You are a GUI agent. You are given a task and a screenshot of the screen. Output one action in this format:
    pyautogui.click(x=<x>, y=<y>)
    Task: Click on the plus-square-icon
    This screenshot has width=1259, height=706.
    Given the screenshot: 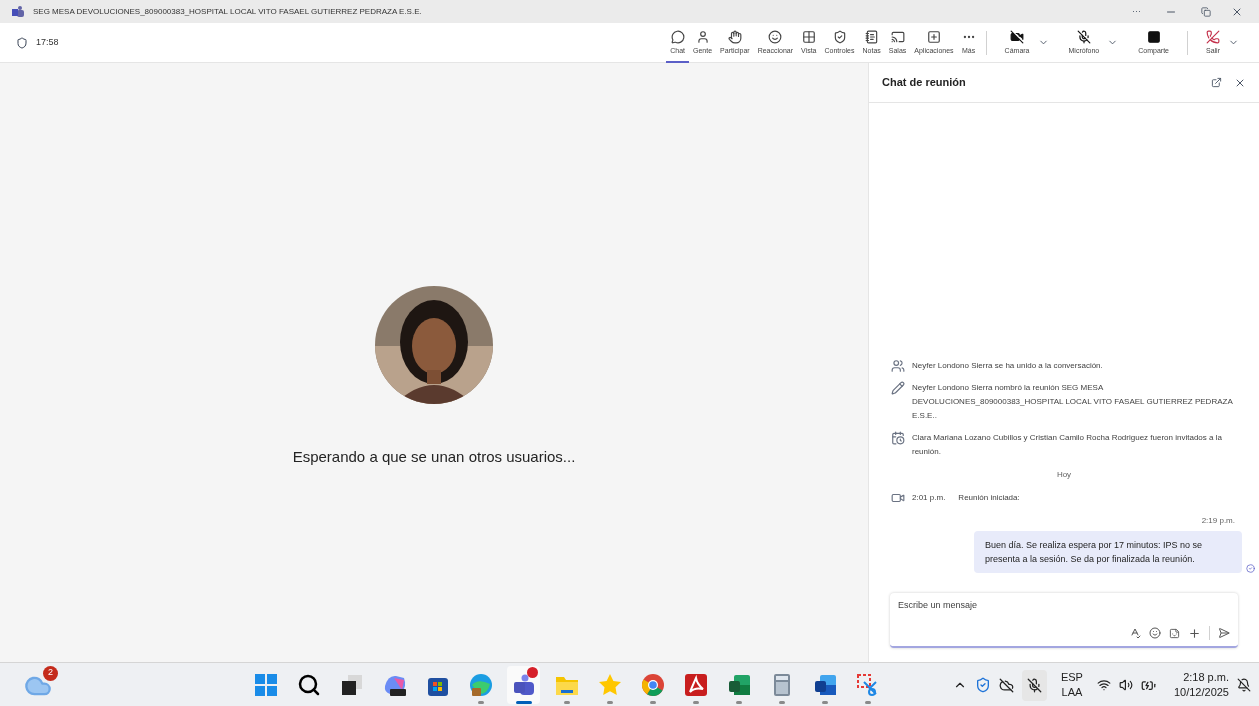 What is the action you would take?
    pyautogui.click(x=933, y=36)
    